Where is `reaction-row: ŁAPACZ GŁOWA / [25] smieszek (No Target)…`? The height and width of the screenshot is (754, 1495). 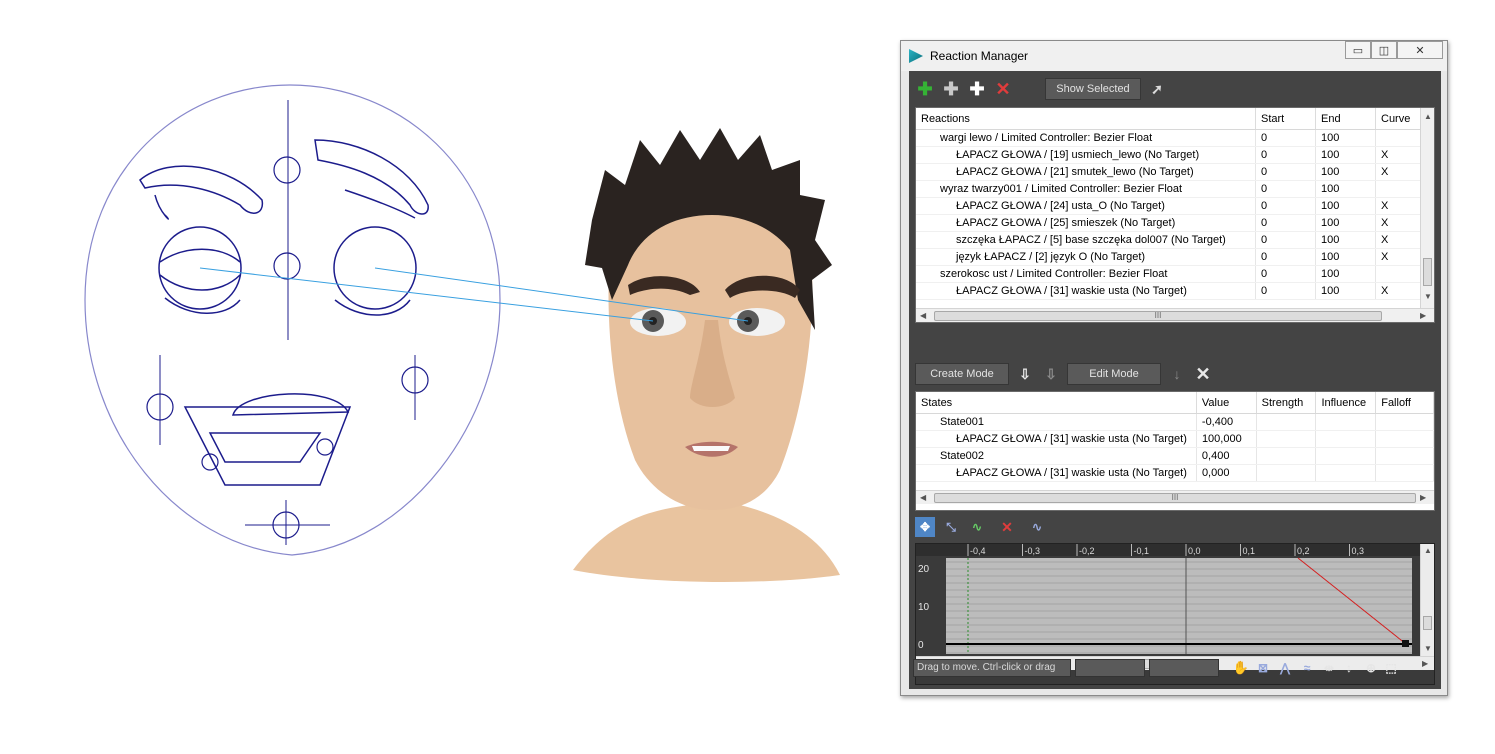
reaction-row: ŁAPACZ GŁOWA / [25] smieszek (No Target)… is located at coordinates (1175, 223).